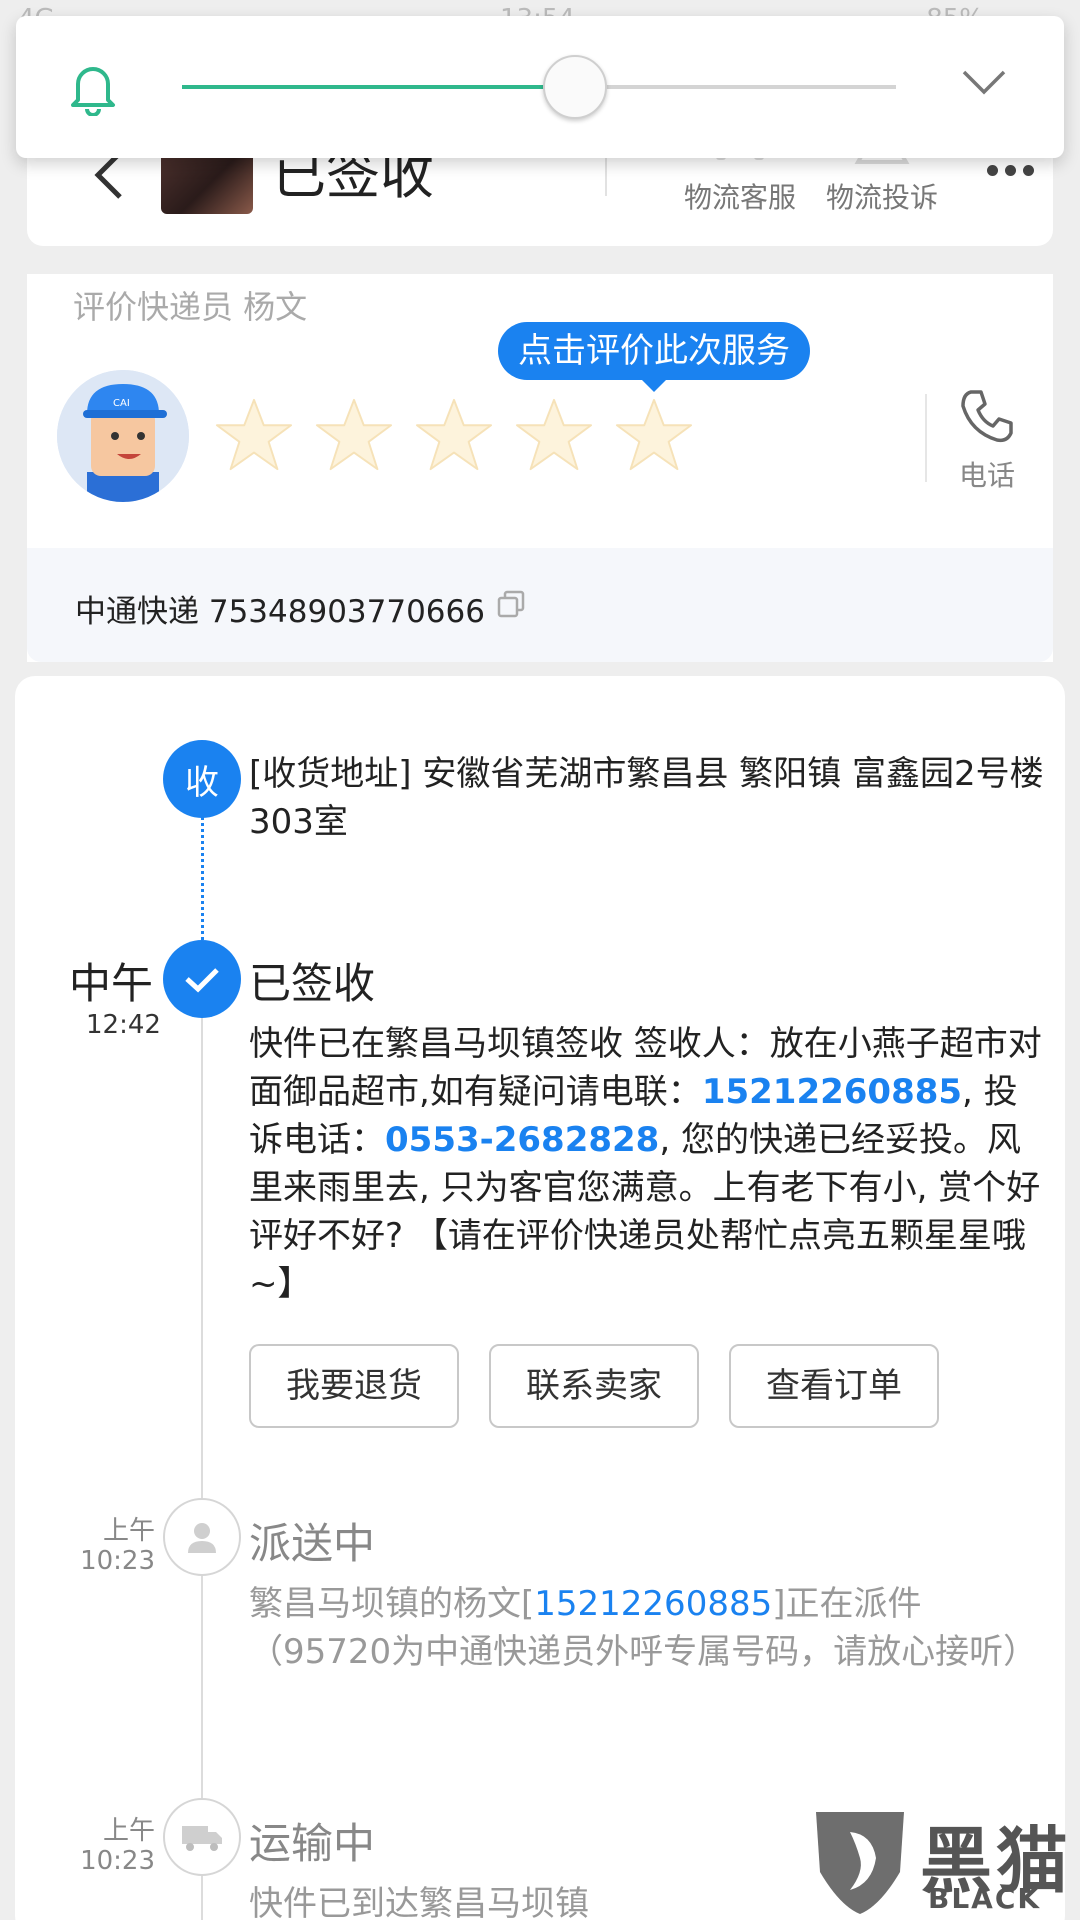 The width and height of the screenshot is (1080, 1920). What do you see at coordinates (202, 875) in the screenshot?
I see `timeline-connector` at bounding box center [202, 875].